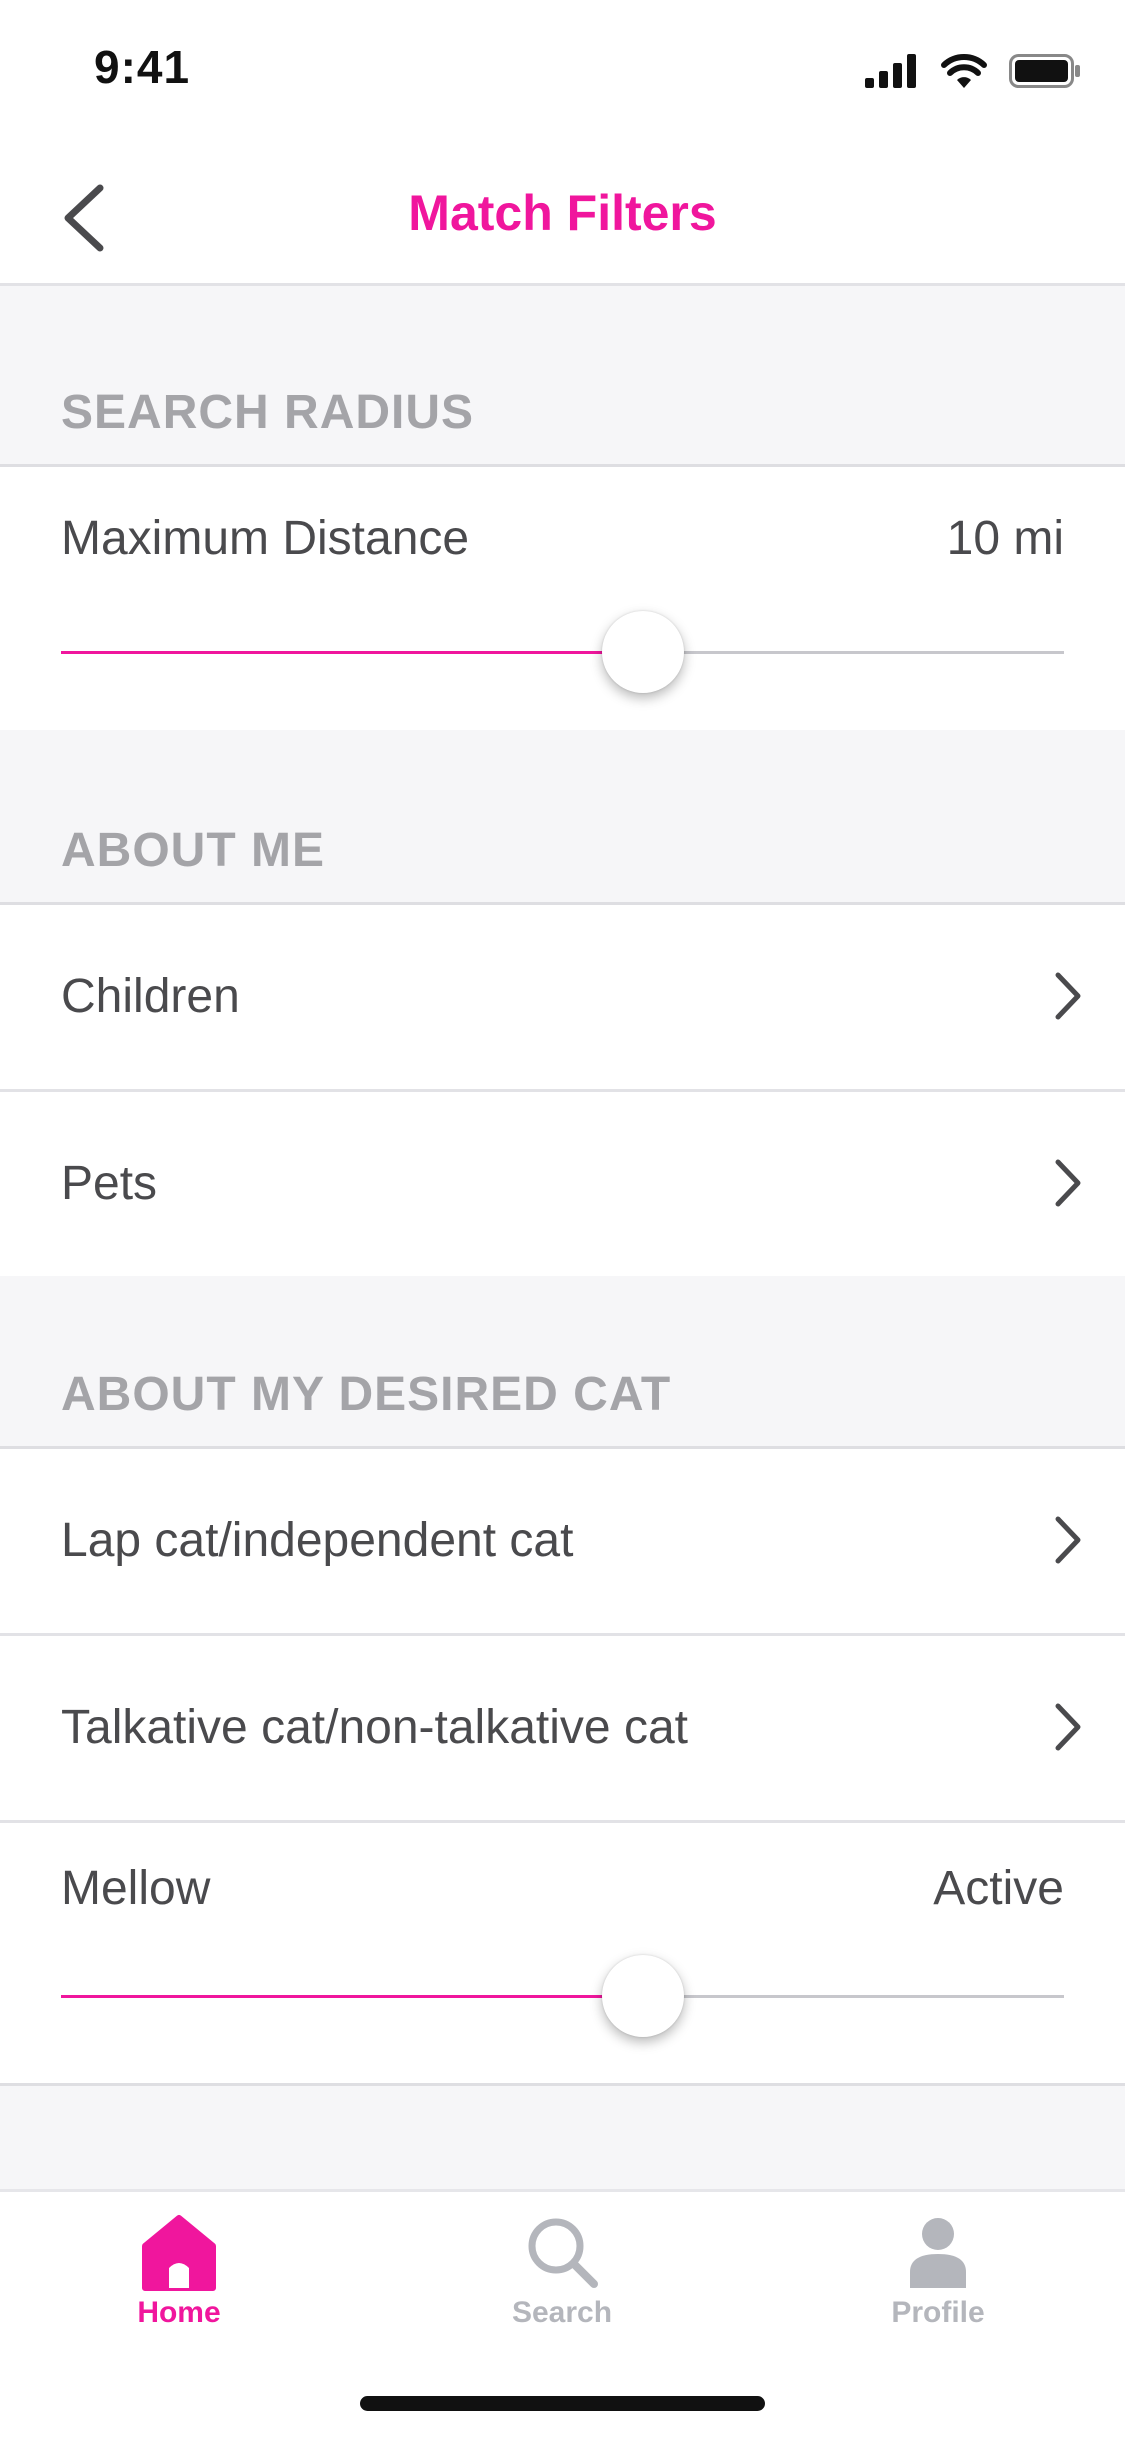  I want to click on active-label: Active, so click(998, 1888).